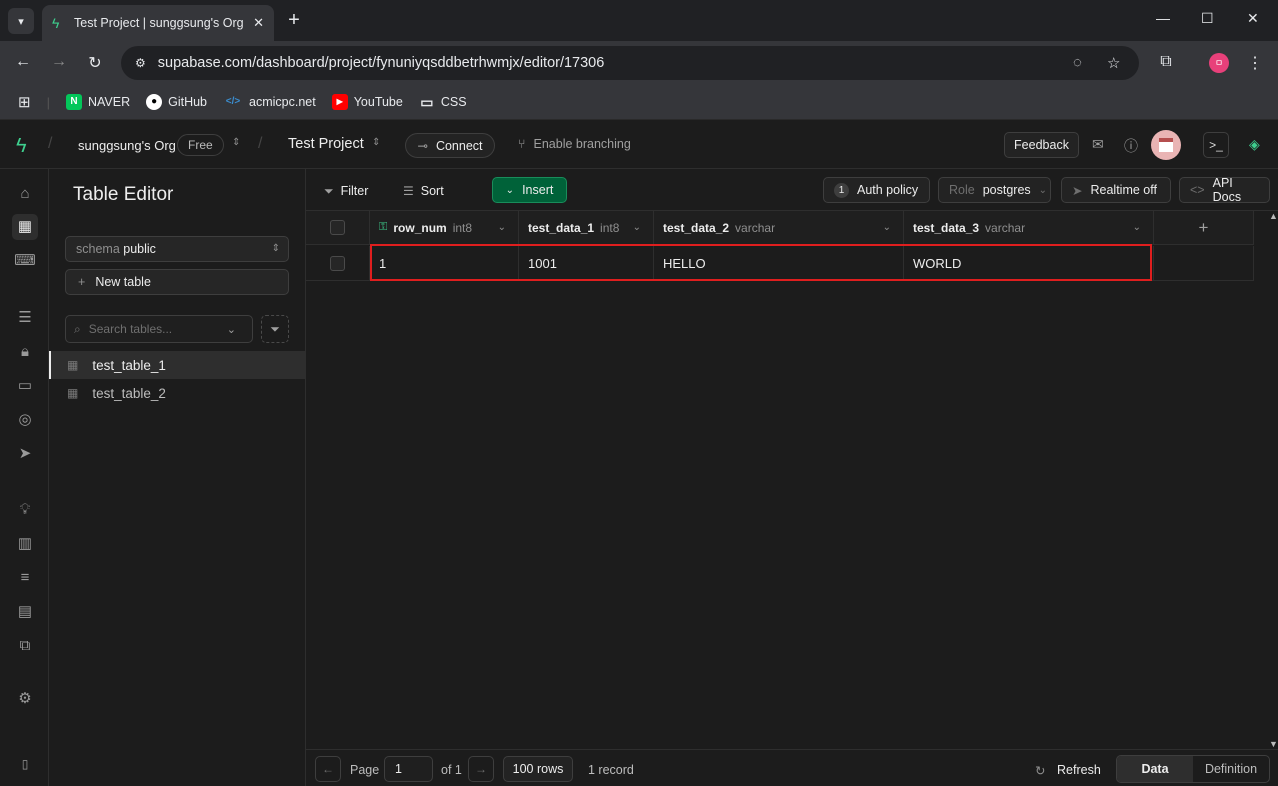 This screenshot has width=1278, height=786. Describe the element at coordinates (1273, 216) in the screenshot. I see `scroll-up-icon: ▲` at that location.